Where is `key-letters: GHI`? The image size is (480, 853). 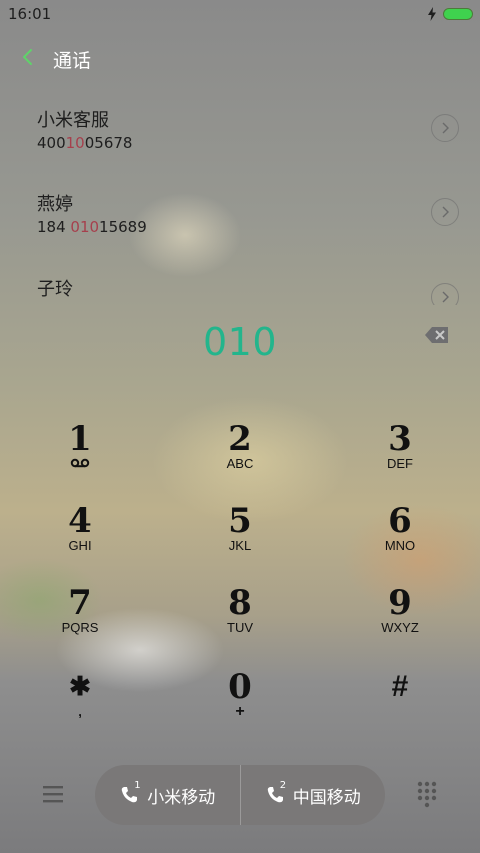 key-letters: GHI is located at coordinates (80, 545).